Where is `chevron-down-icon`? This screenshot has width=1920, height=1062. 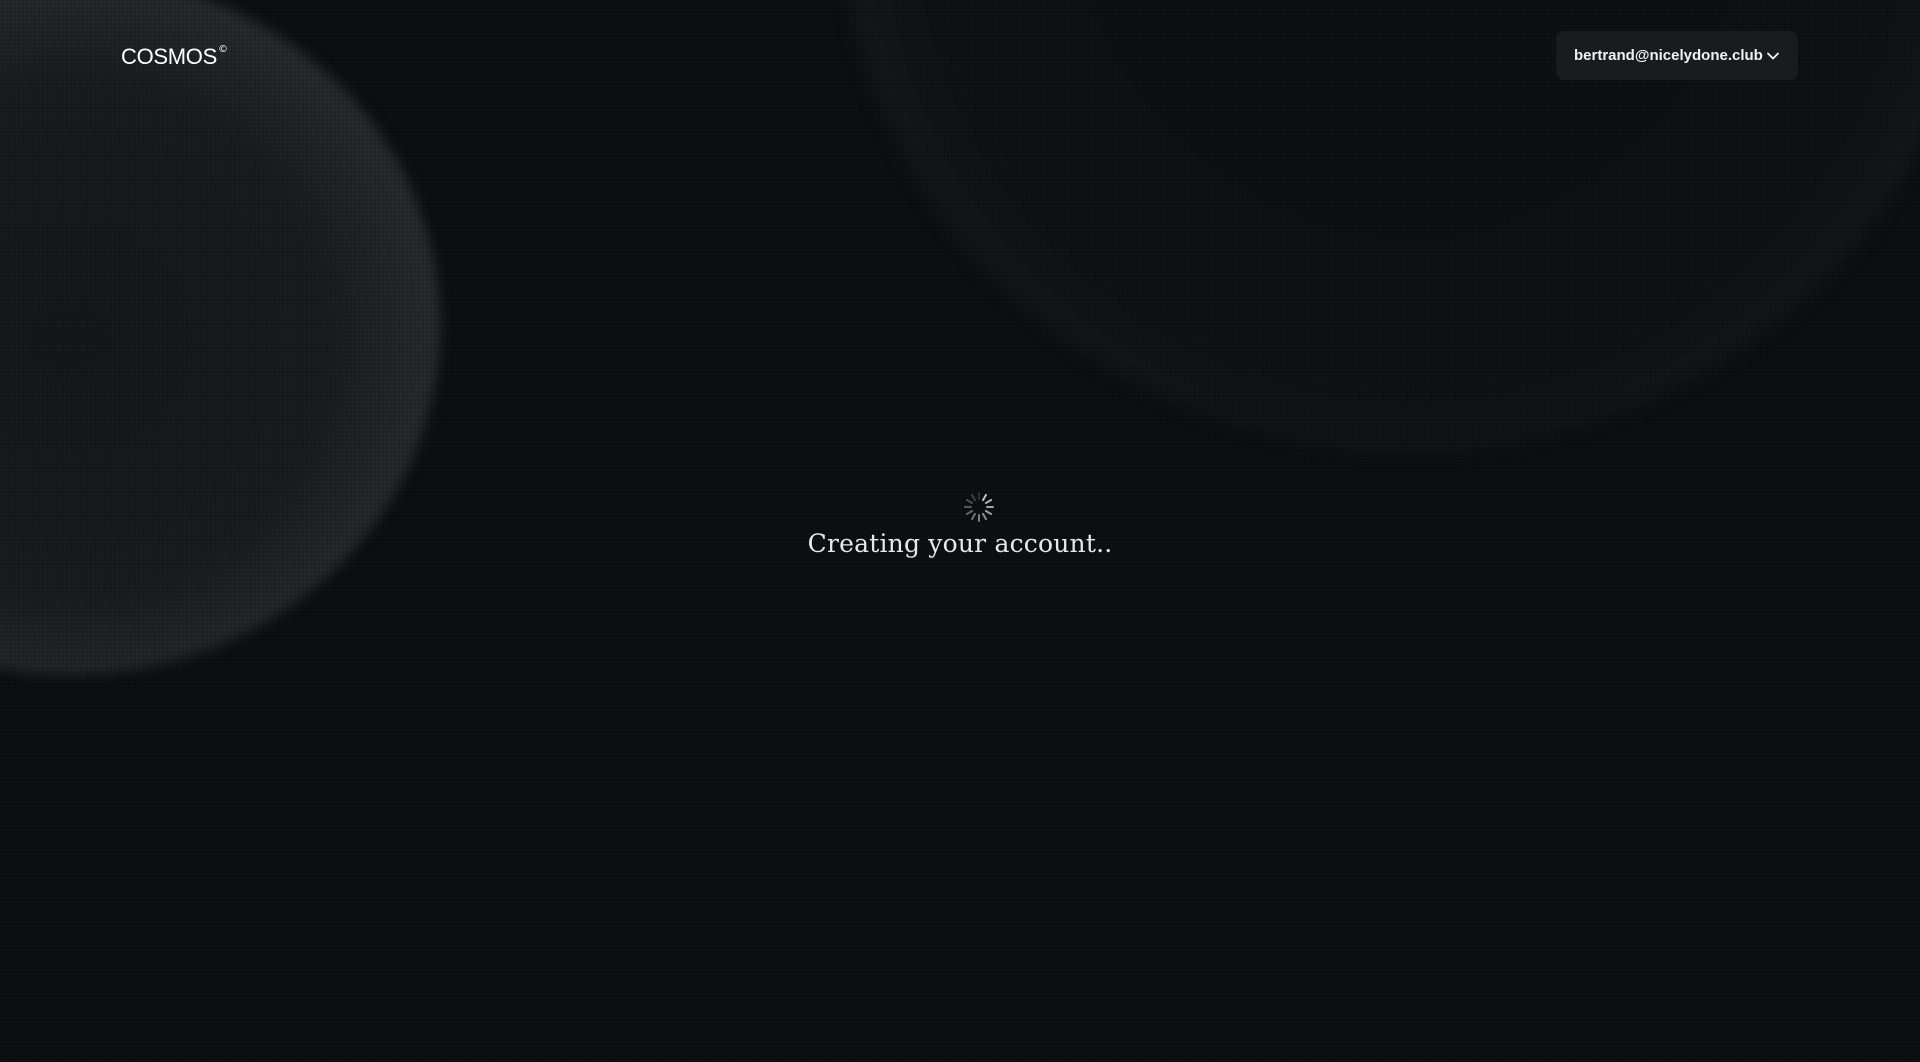
chevron-down-icon is located at coordinates (1773, 56).